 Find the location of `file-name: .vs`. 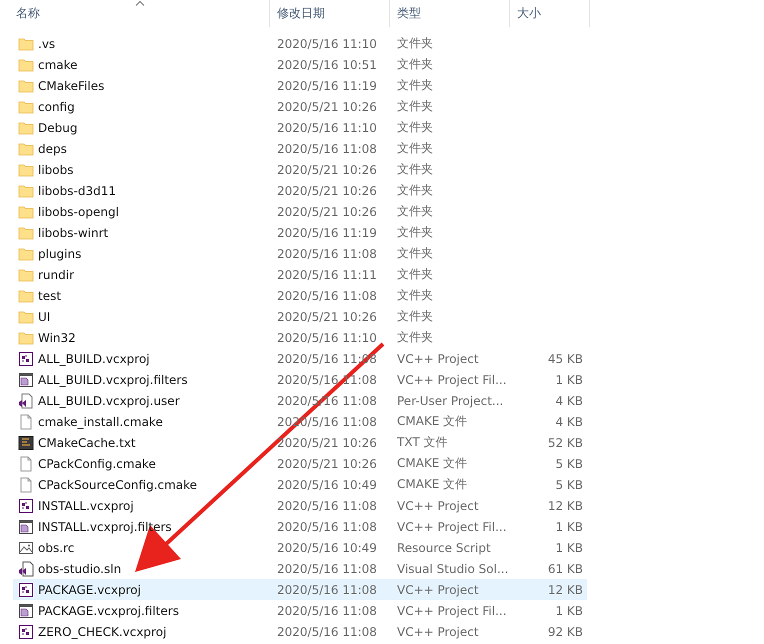

file-name: .vs is located at coordinates (47, 43).